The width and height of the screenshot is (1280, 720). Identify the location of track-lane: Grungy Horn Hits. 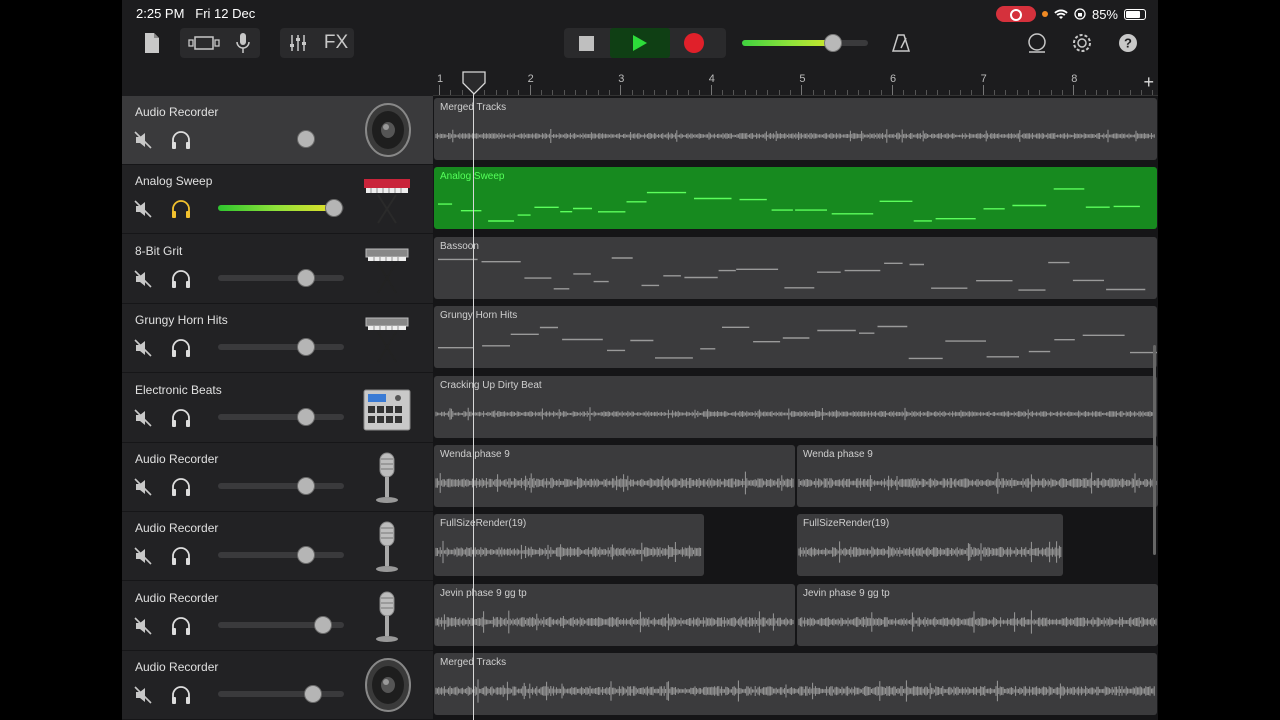
(795, 338).